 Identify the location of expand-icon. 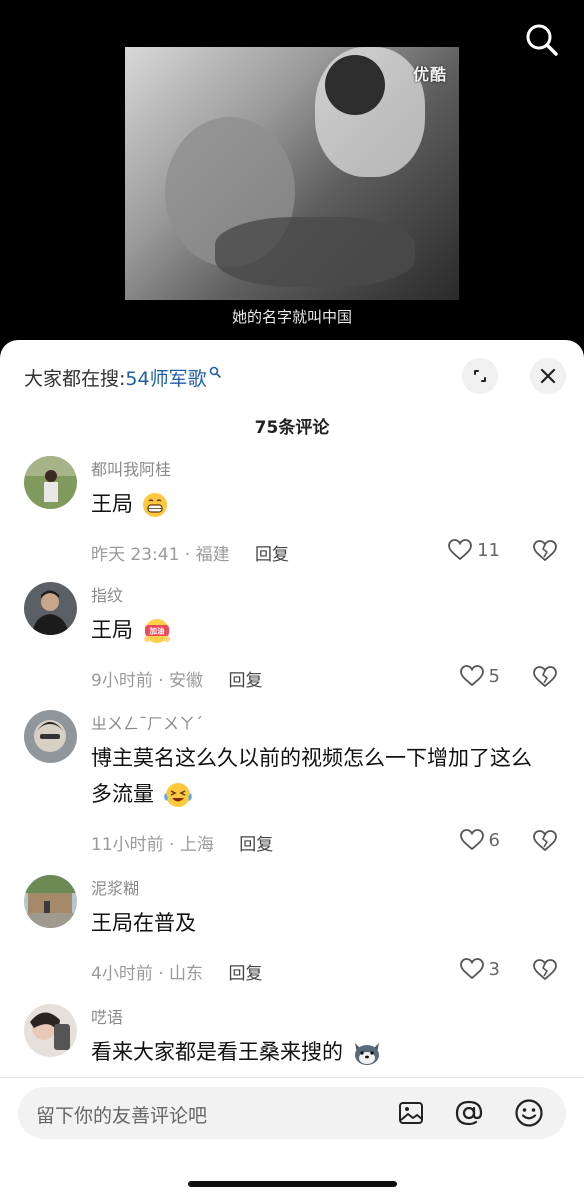
(480, 376).